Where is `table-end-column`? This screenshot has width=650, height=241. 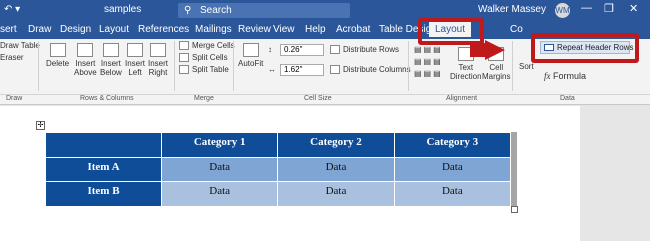 table-end-column is located at coordinates (514, 169).